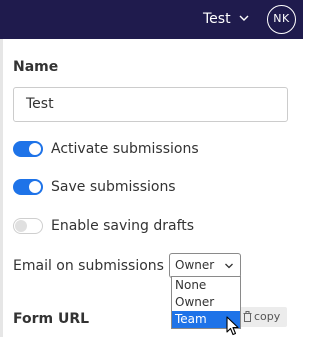 The image size is (320, 337). What do you see at coordinates (232, 326) in the screenshot?
I see `mouse-cursor-icon` at bounding box center [232, 326].